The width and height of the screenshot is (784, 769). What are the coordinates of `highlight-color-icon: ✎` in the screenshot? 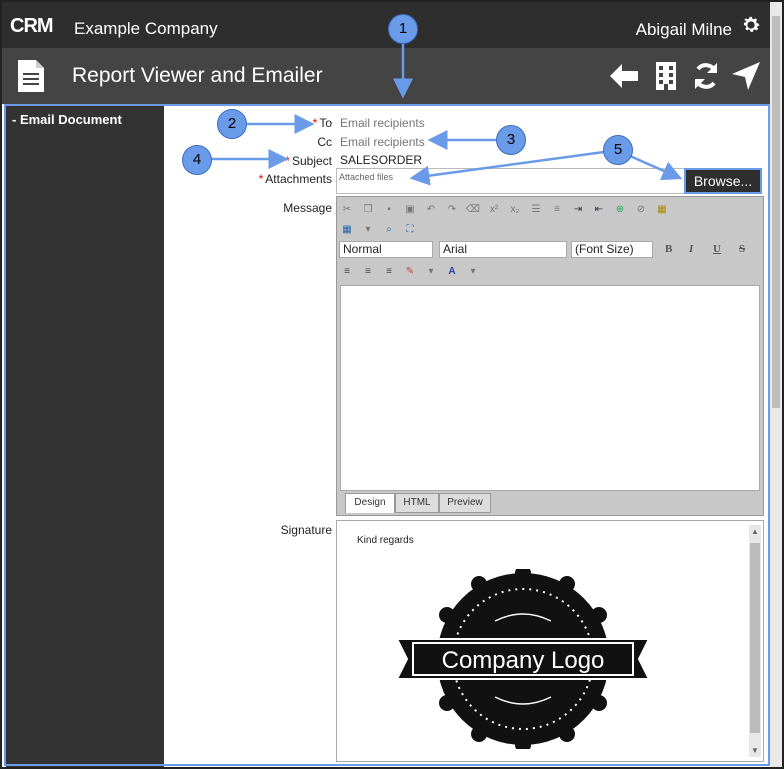 It's located at (410, 272).